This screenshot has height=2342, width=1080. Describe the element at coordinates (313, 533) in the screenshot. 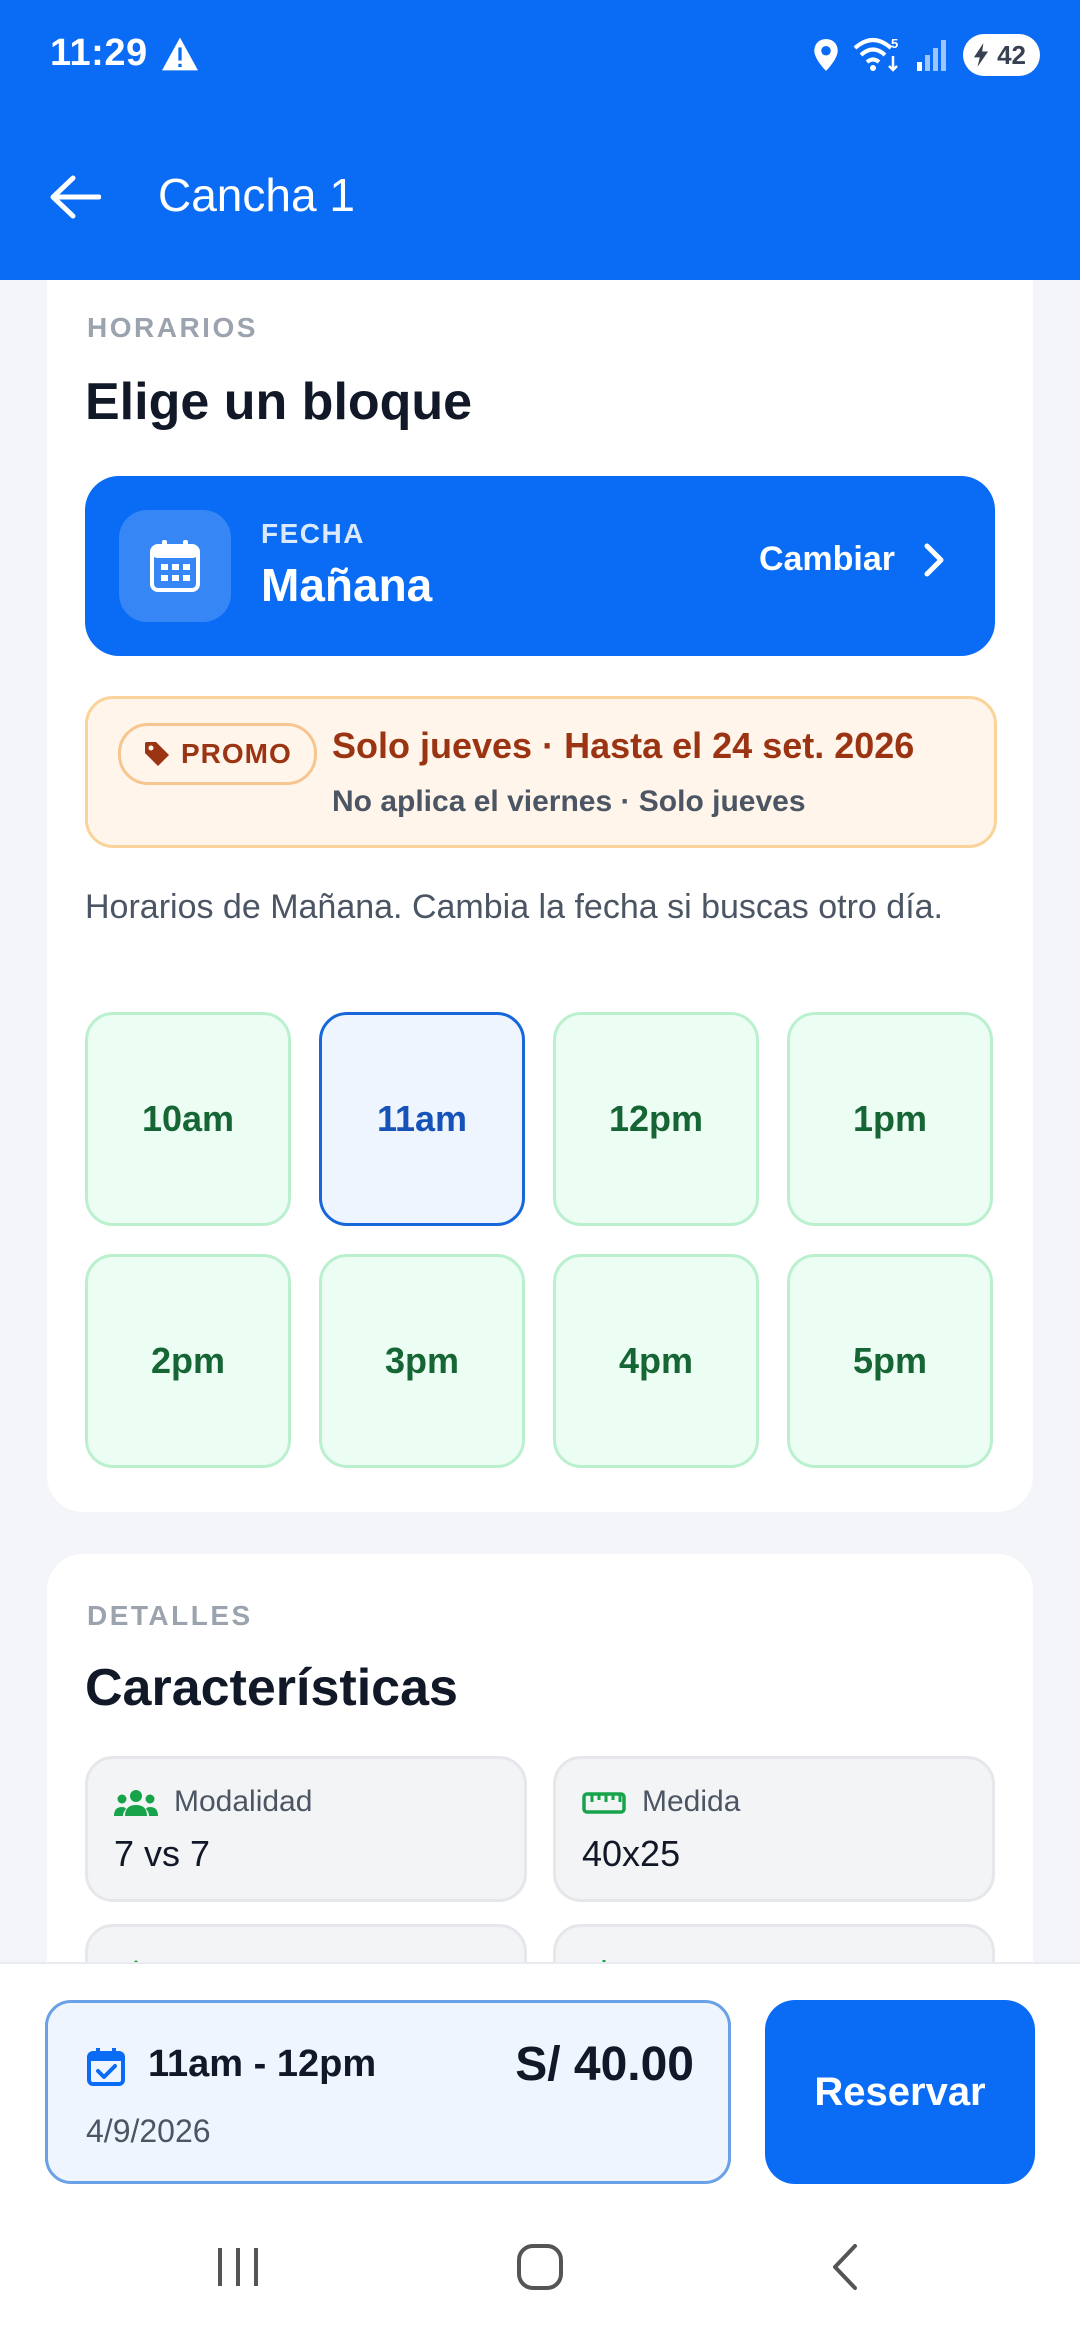

I see `date-label: FECHA` at that location.